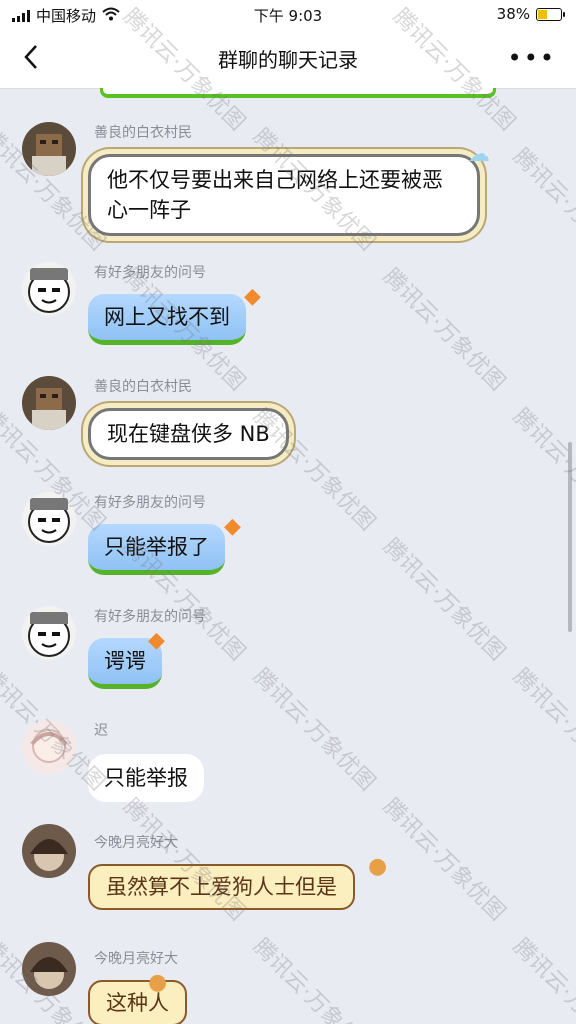 This screenshot has width=576, height=1024. I want to click on more-options-button: •••, so click(532, 58).